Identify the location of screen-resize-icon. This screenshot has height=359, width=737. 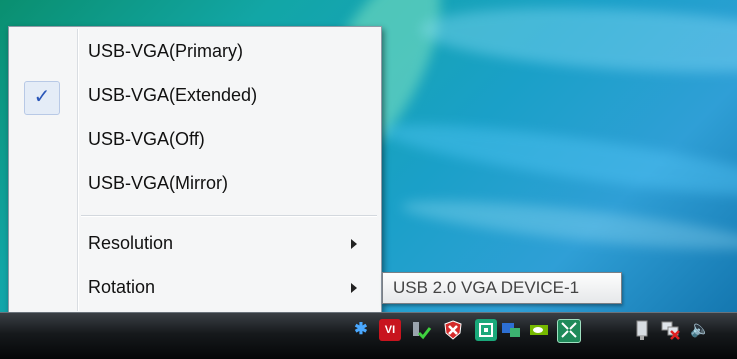
(569, 331).